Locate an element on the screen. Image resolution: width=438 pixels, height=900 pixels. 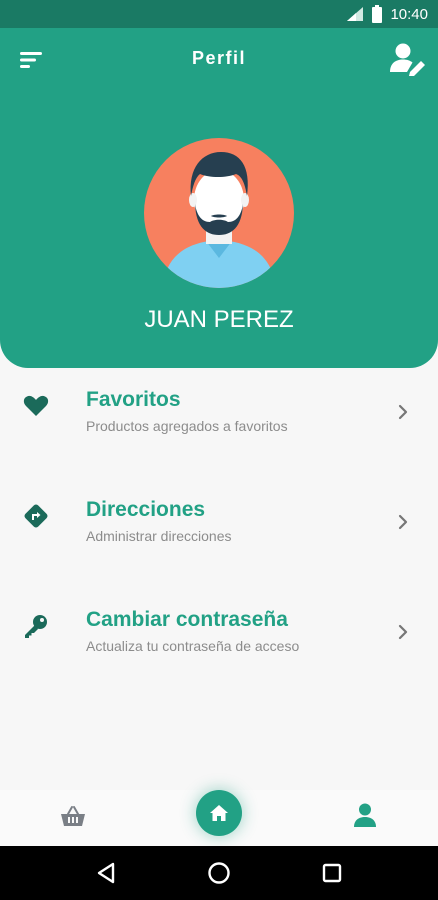
home-icon is located at coordinates (219, 813).